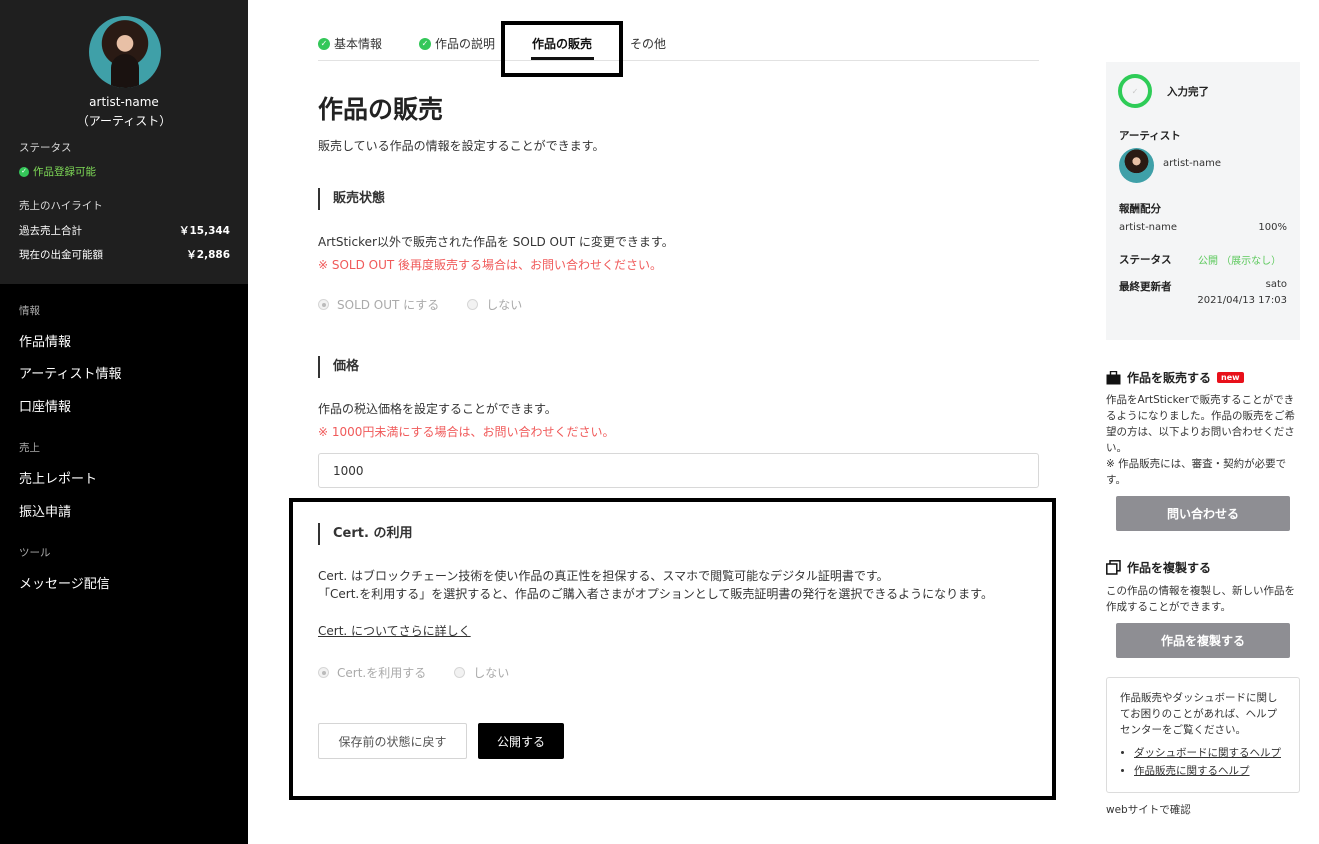  I want to click on section-sales: 売上, so click(29, 448).